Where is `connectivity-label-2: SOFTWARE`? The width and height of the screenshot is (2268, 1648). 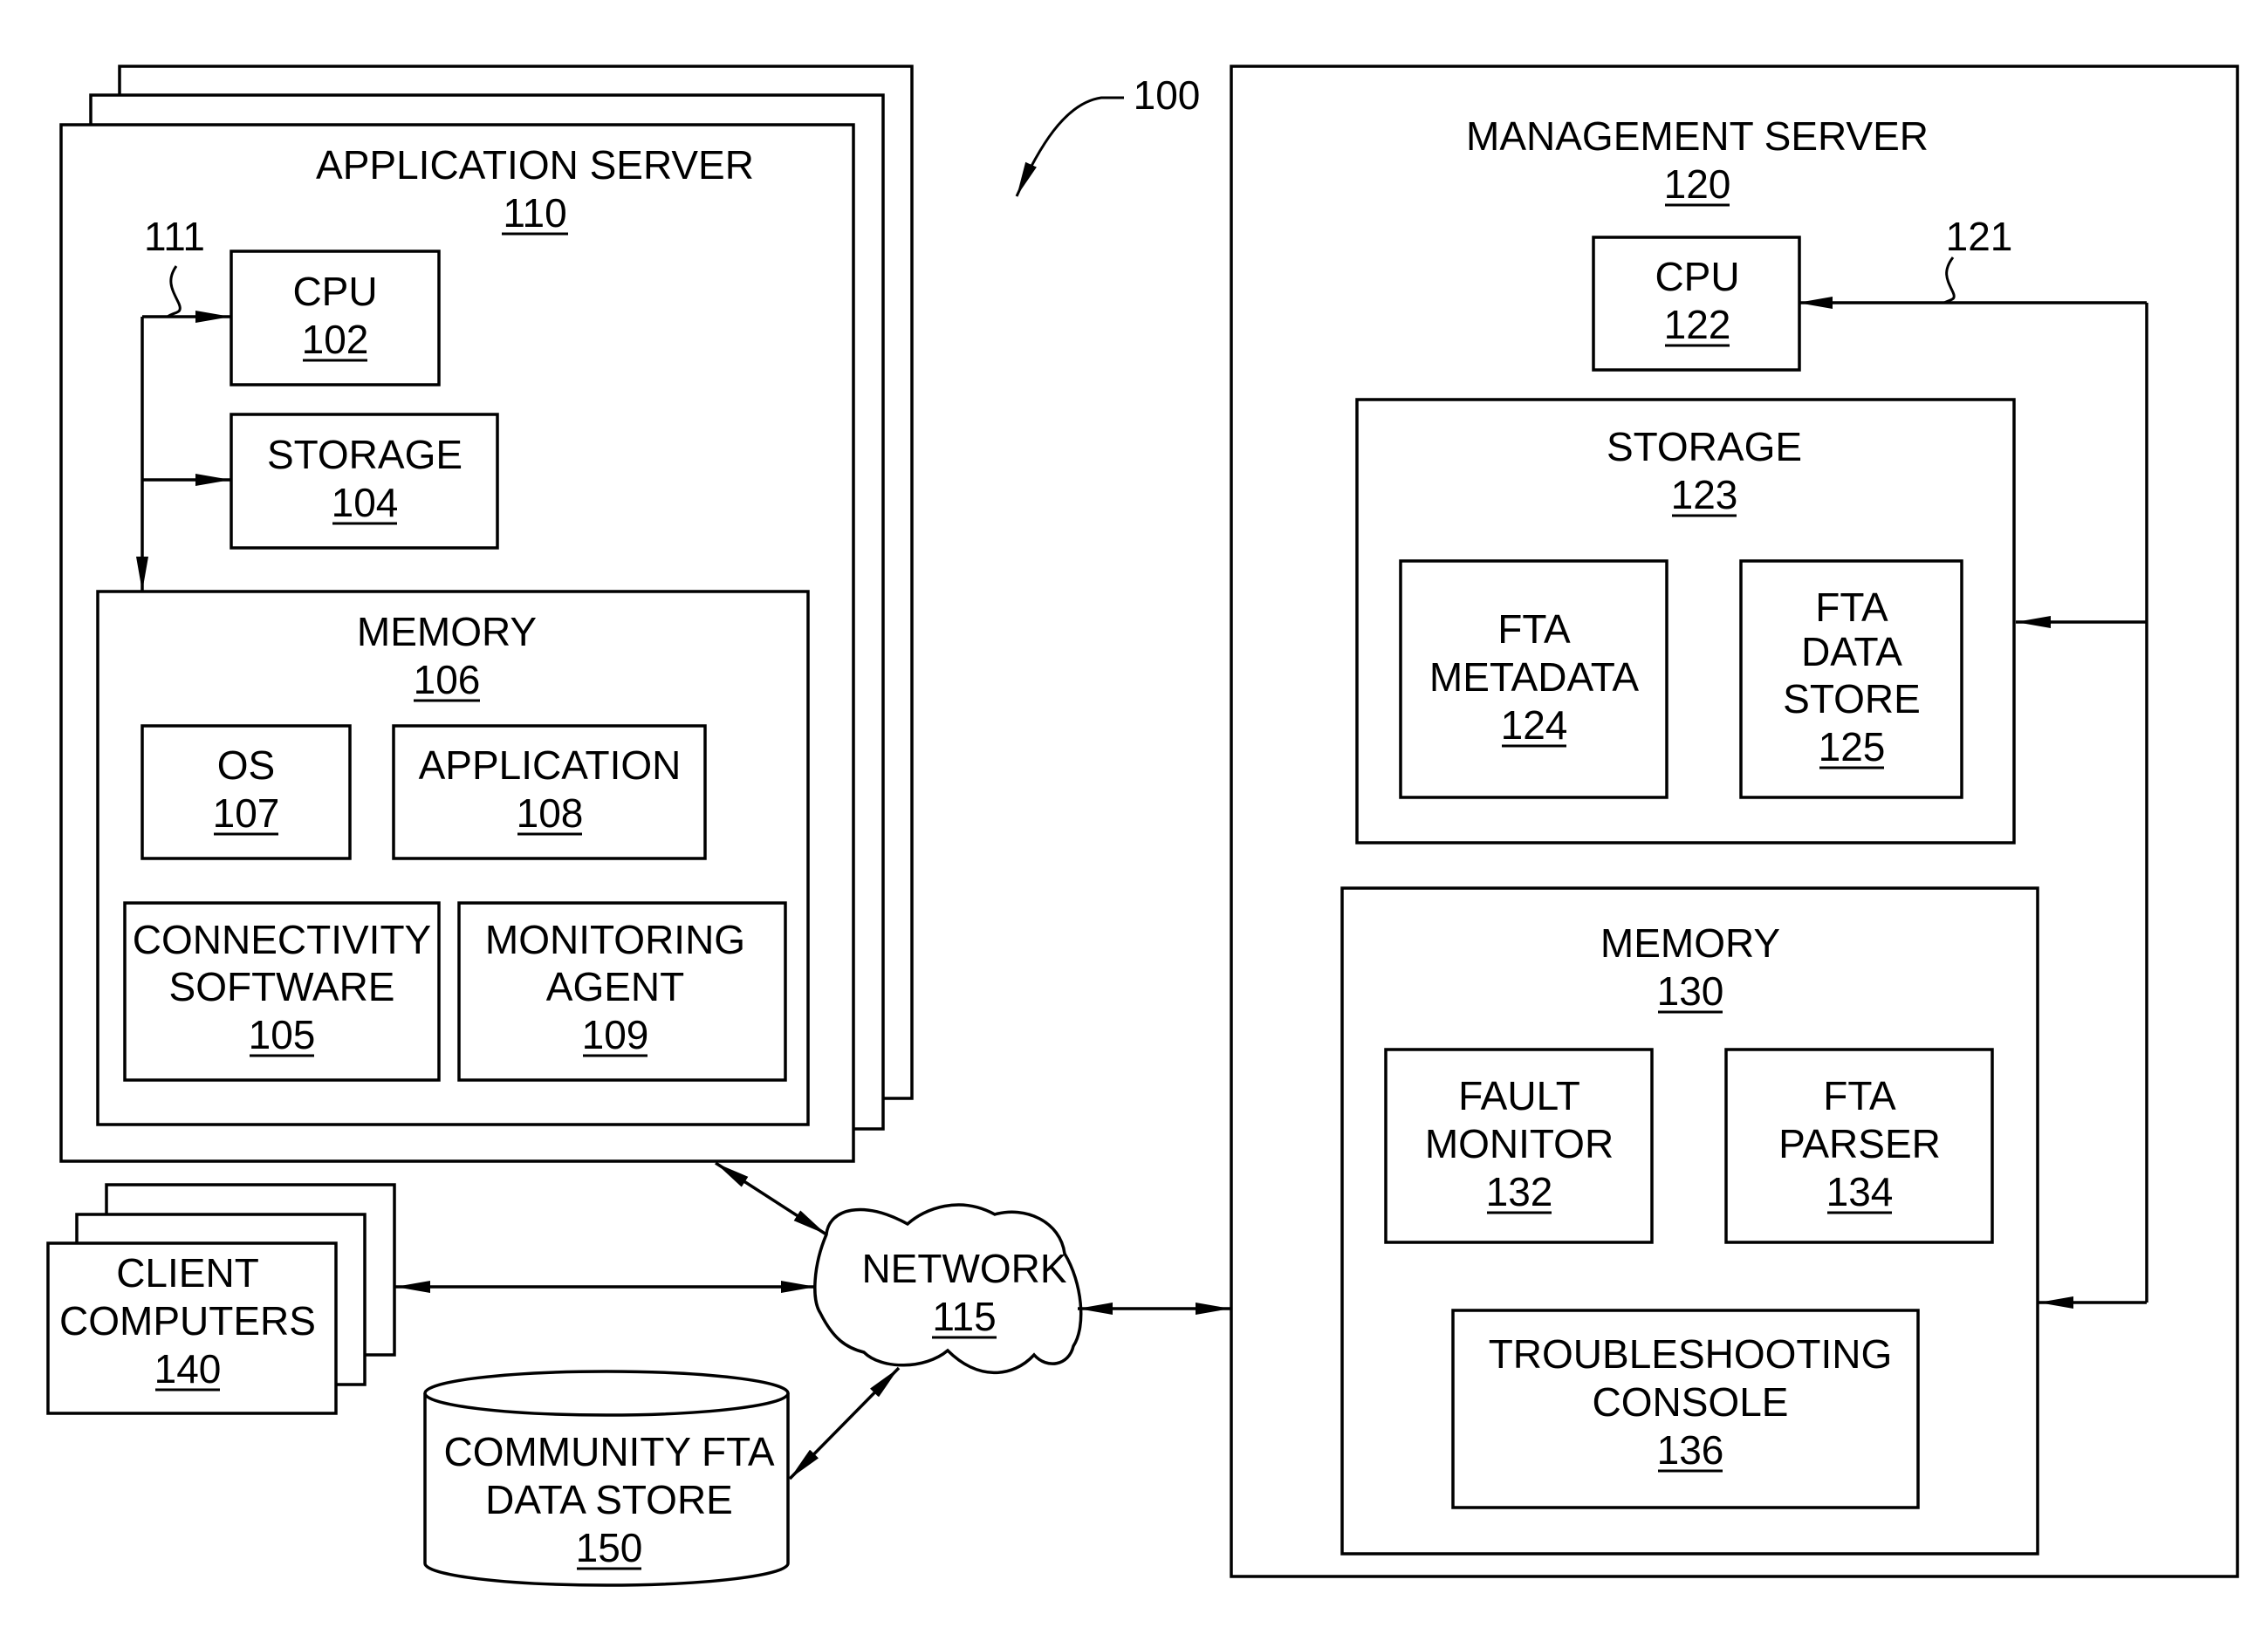 connectivity-label-2: SOFTWARE is located at coordinates (282, 986).